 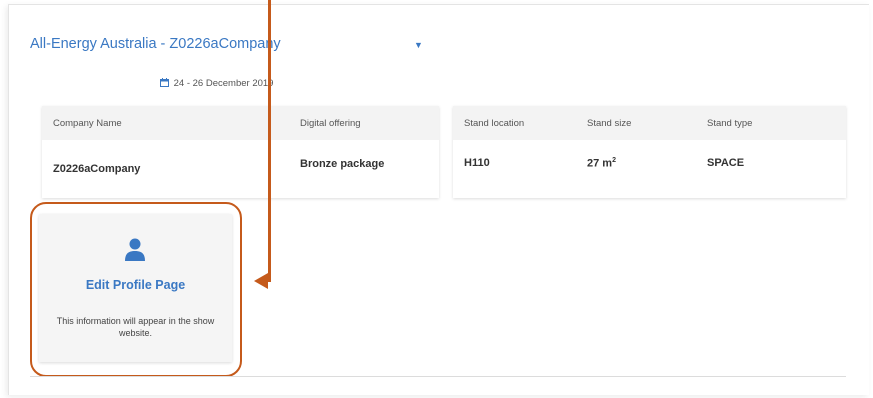 I want to click on stand-size-number: 27 m, so click(x=600, y=163).